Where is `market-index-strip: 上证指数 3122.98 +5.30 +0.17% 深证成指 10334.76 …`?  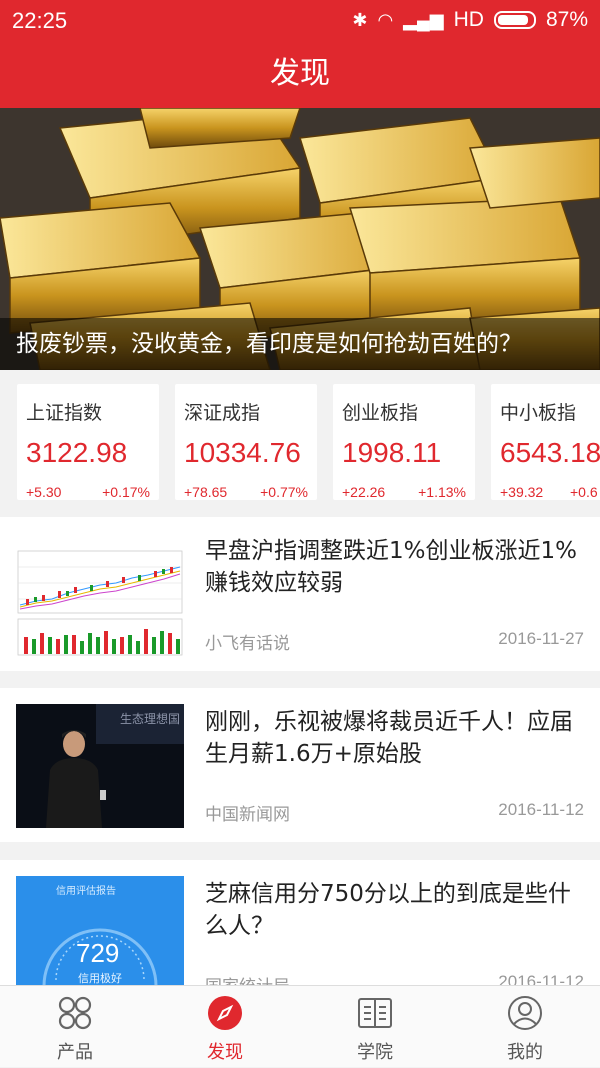 market-index-strip: 上证指数 3122.98 +5.30 +0.17% 深证成指 10334.76 … is located at coordinates (300, 443).